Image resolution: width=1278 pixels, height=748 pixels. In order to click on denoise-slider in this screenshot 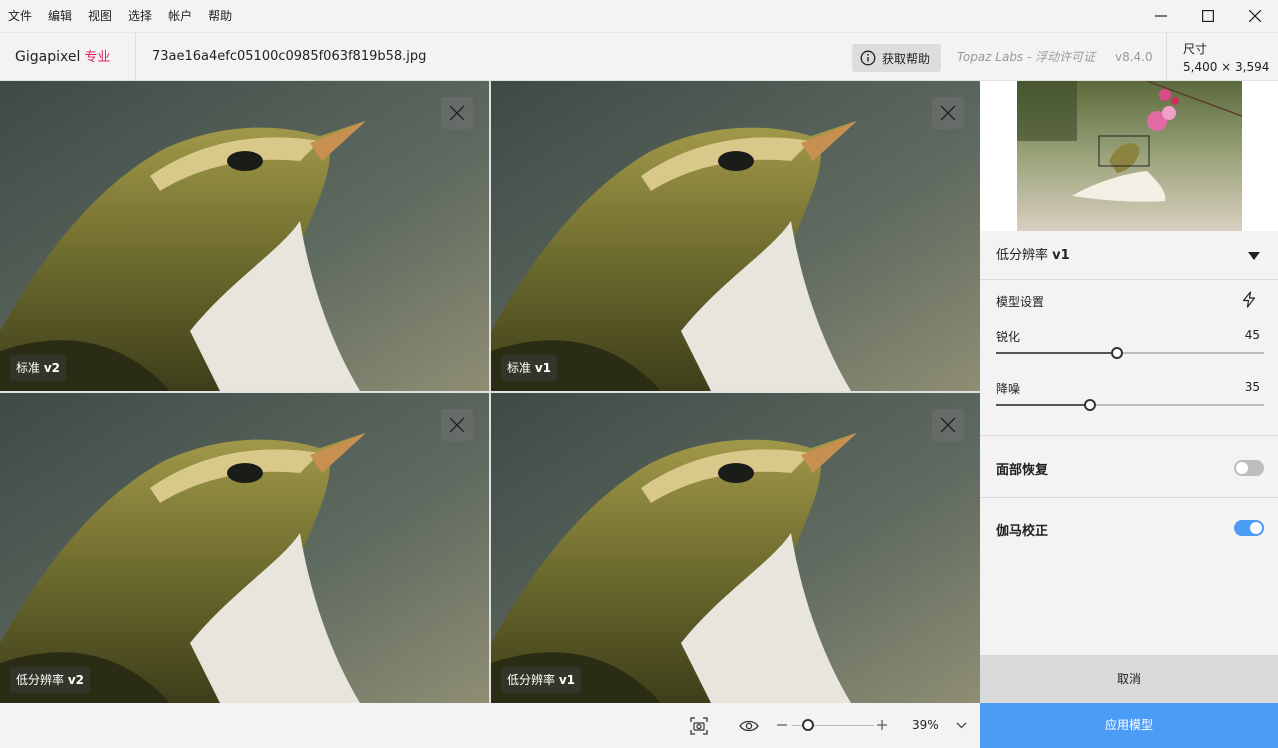, I will do `click(1130, 405)`.